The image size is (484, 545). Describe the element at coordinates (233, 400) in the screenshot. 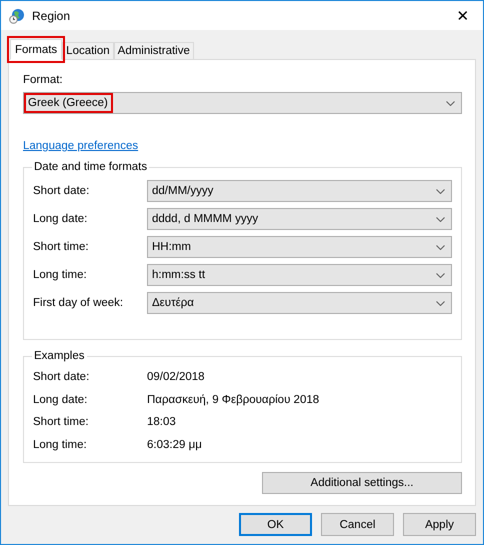

I see `example-value: Παρασκευή, 9 Φεβρουαρίου 2018` at that location.